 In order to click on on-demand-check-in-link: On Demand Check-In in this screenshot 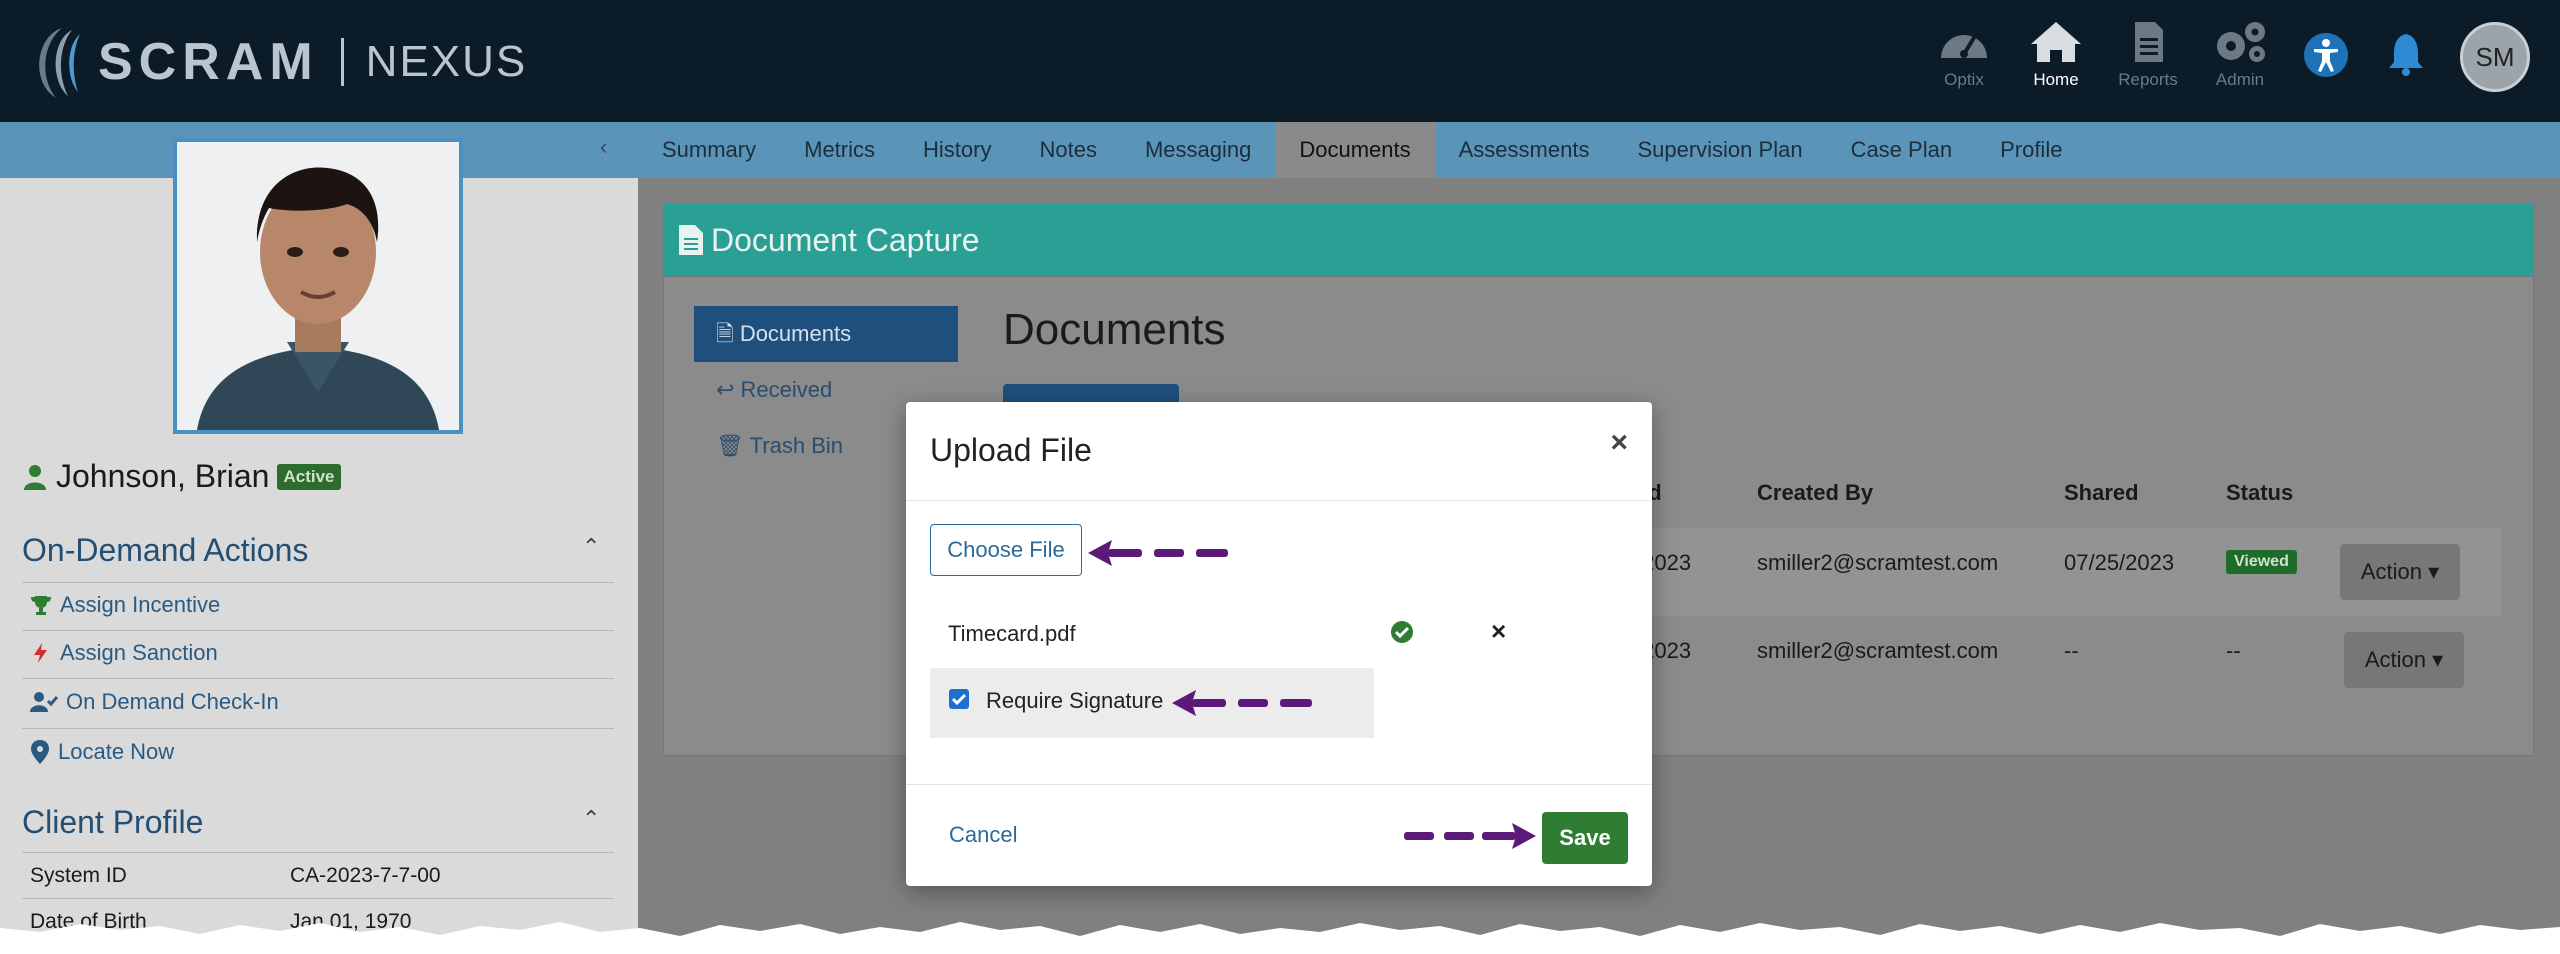, I will do `click(154, 702)`.